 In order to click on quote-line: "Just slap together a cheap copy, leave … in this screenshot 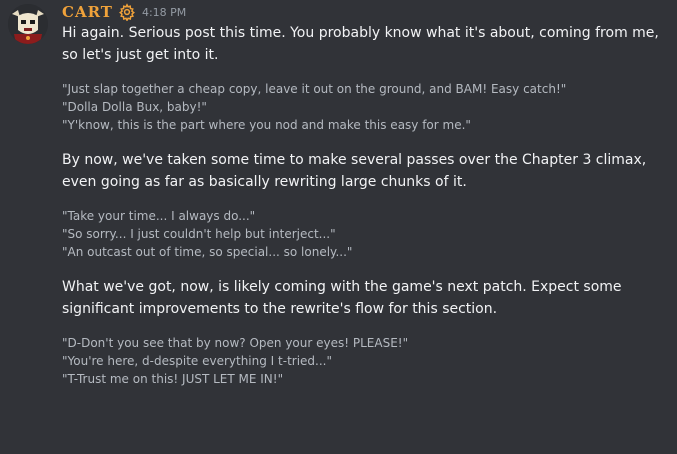, I will do `click(314, 89)`.